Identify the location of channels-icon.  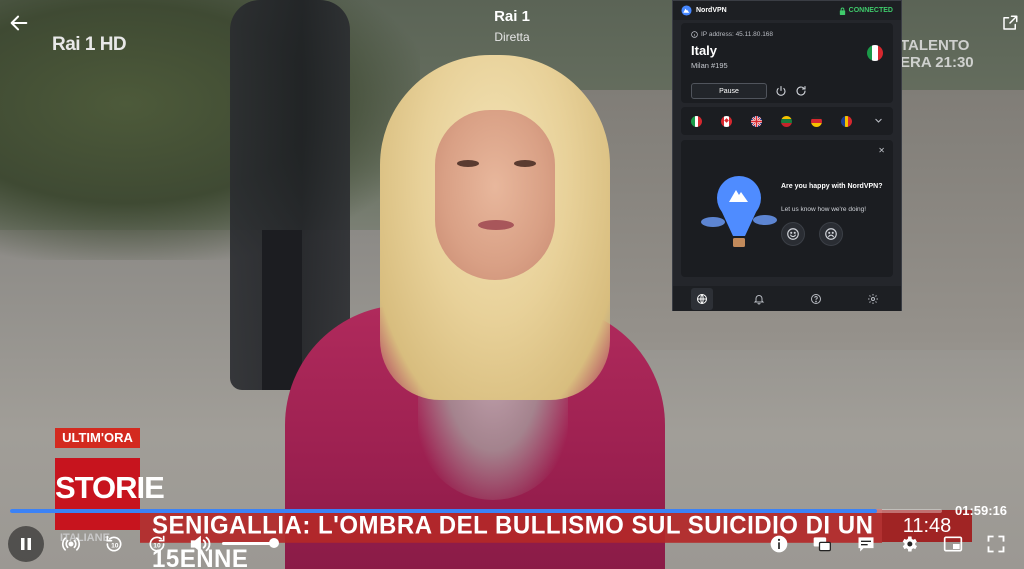
(822, 544).